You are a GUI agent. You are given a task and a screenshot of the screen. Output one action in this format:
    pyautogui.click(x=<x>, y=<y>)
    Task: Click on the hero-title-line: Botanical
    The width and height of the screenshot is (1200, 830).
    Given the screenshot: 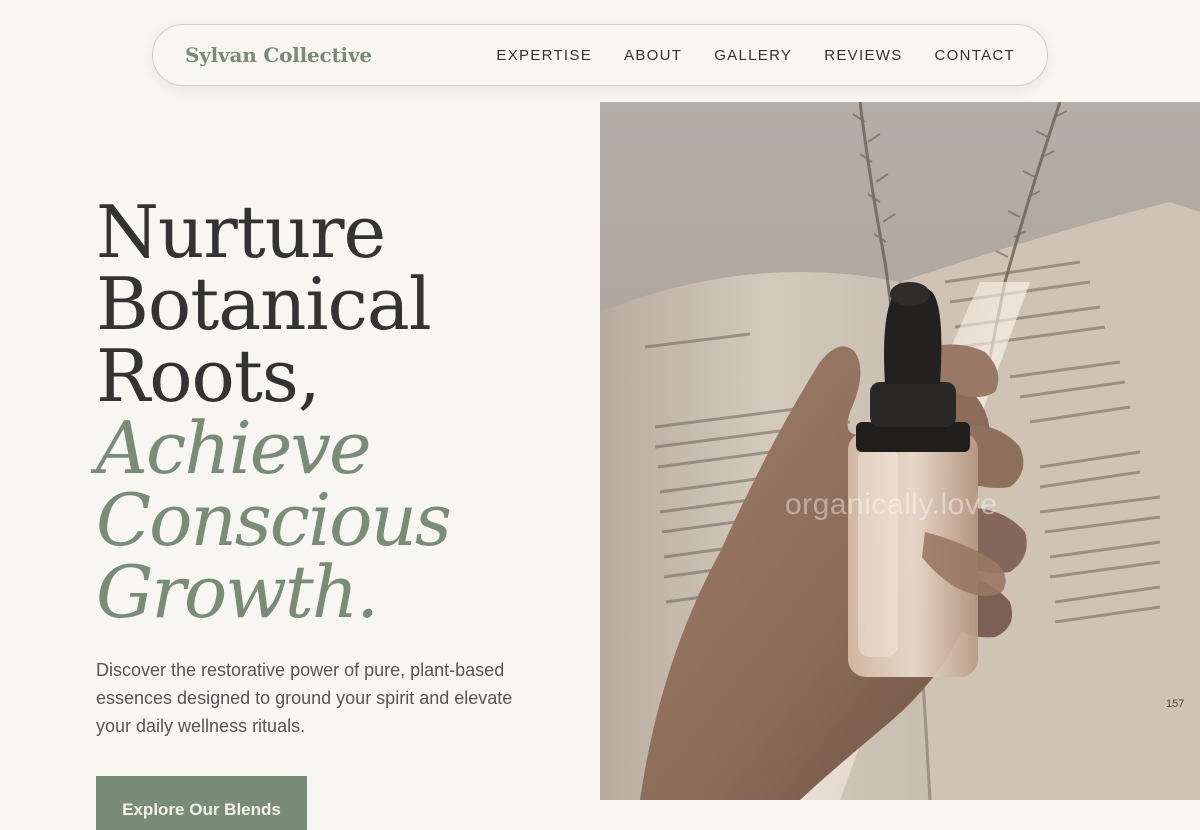 What is the action you would take?
    pyautogui.click(x=264, y=304)
    